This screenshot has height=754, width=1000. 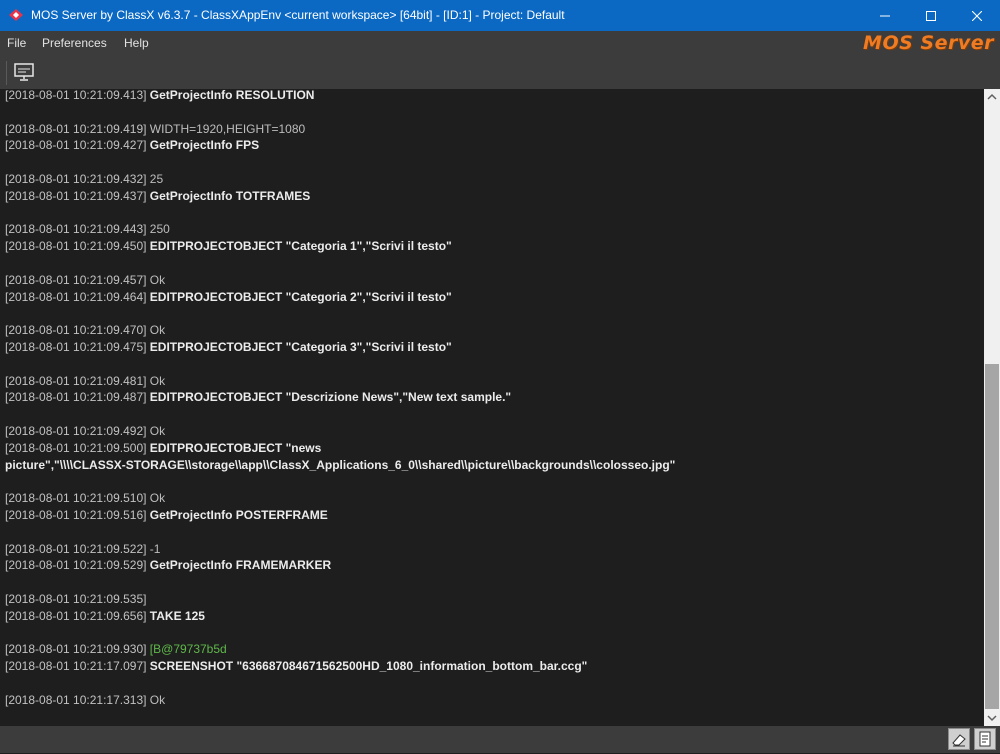 I want to click on monitor-icon, so click(x=24, y=72).